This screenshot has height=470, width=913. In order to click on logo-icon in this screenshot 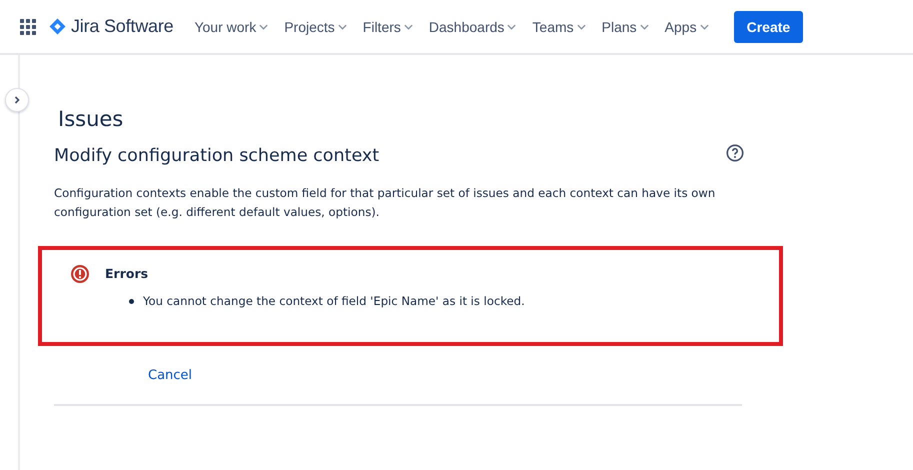, I will do `click(57, 26)`.